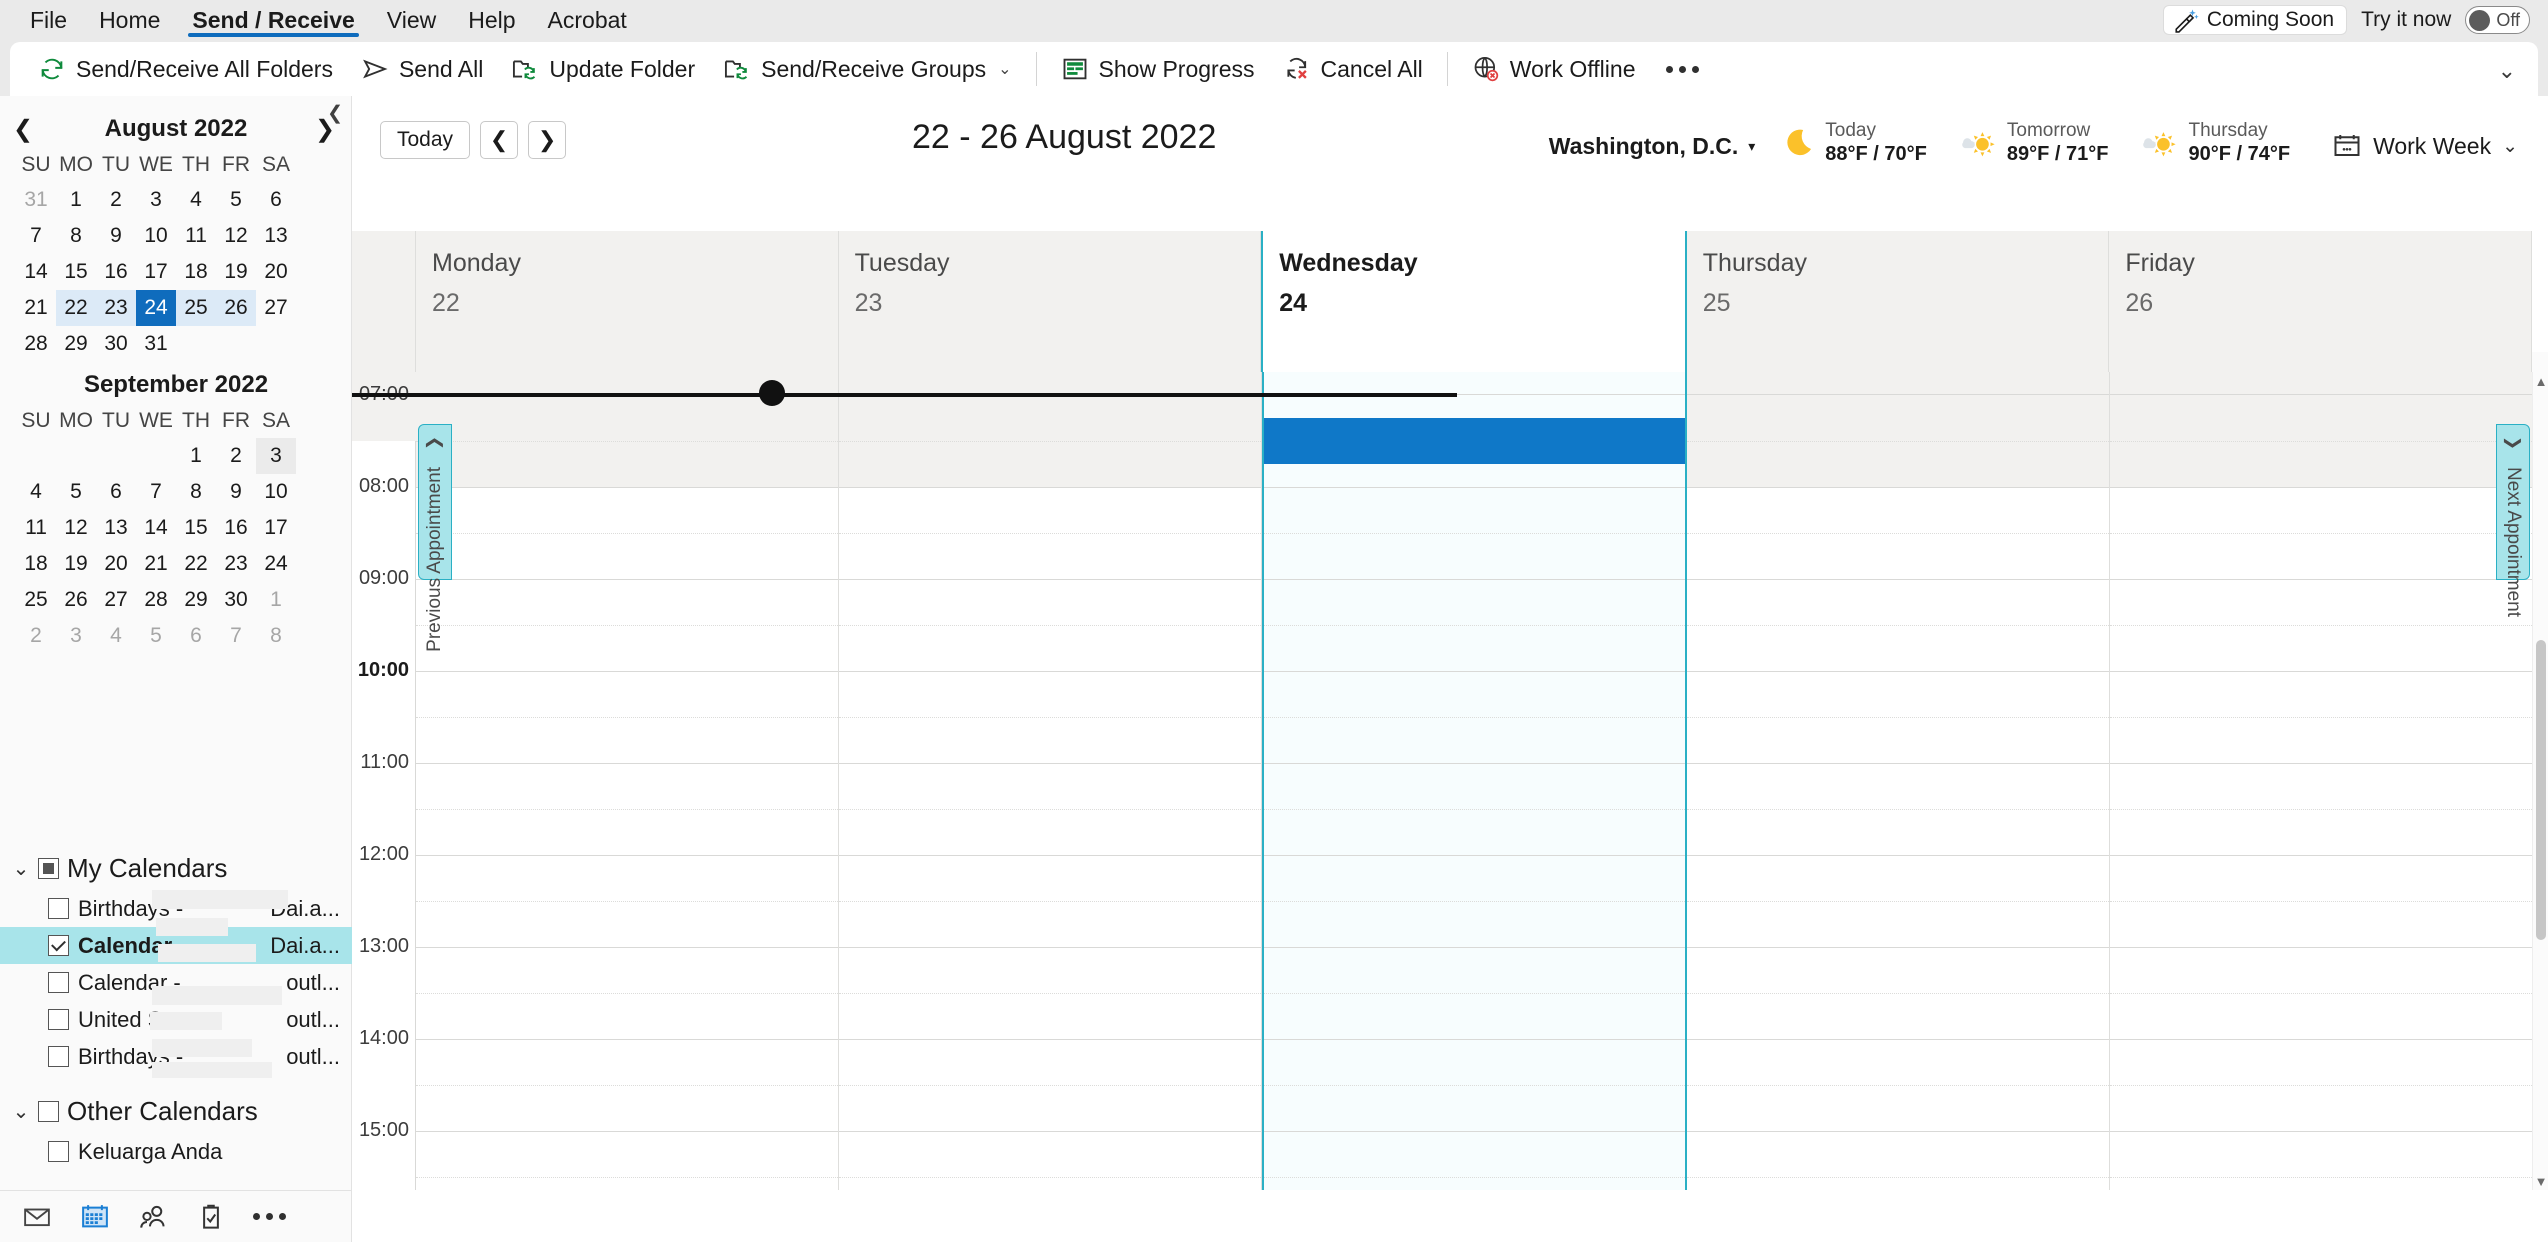  Describe the element at coordinates (435, 538) in the screenshot. I see `previous-appointment-tab: ❮ Previous Appointment` at that location.